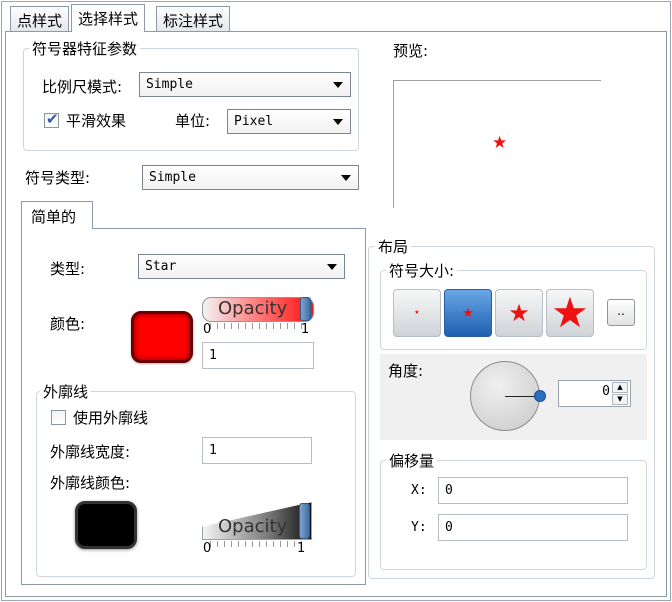 The width and height of the screenshot is (672, 602). What do you see at coordinates (533, 527) in the screenshot?
I see `offset-y-input: 0` at bounding box center [533, 527].